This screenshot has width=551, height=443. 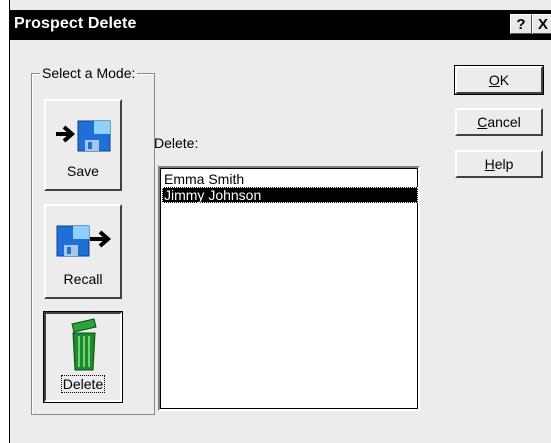 I want to click on trash-can-icon, so click(x=84, y=344).